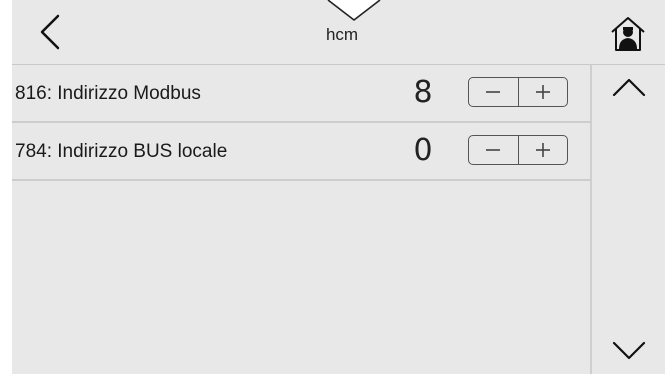 The image size is (665, 374). I want to click on parameter-value: 8, so click(423, 92).